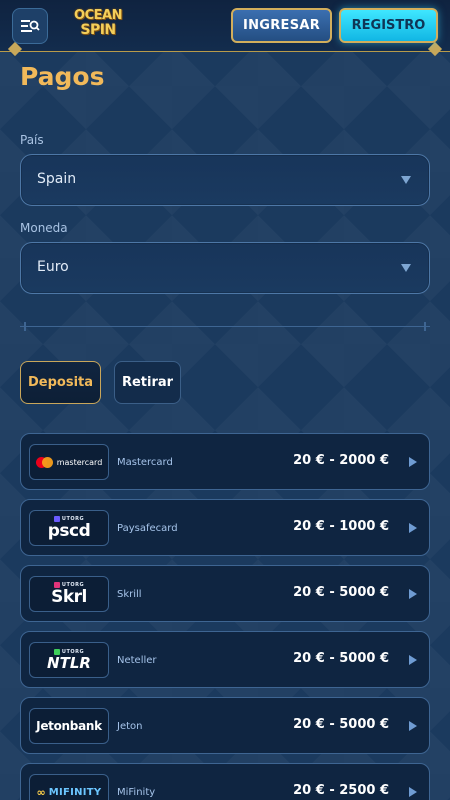 Image resolution: width=450 pixels, height=800 pixels. I want to click on currency-label: Moneda, so click(44, 228).